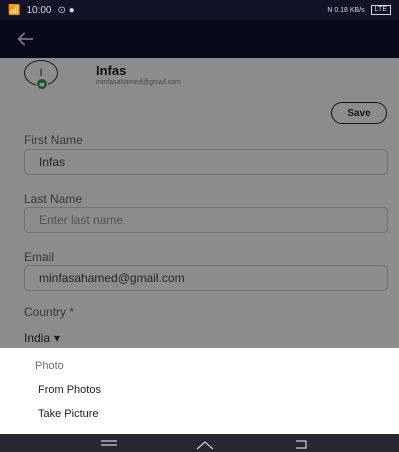  Describe the element at coordinates (53, 140) in the screenshot. I see `first-name-label: First Name` at that location.